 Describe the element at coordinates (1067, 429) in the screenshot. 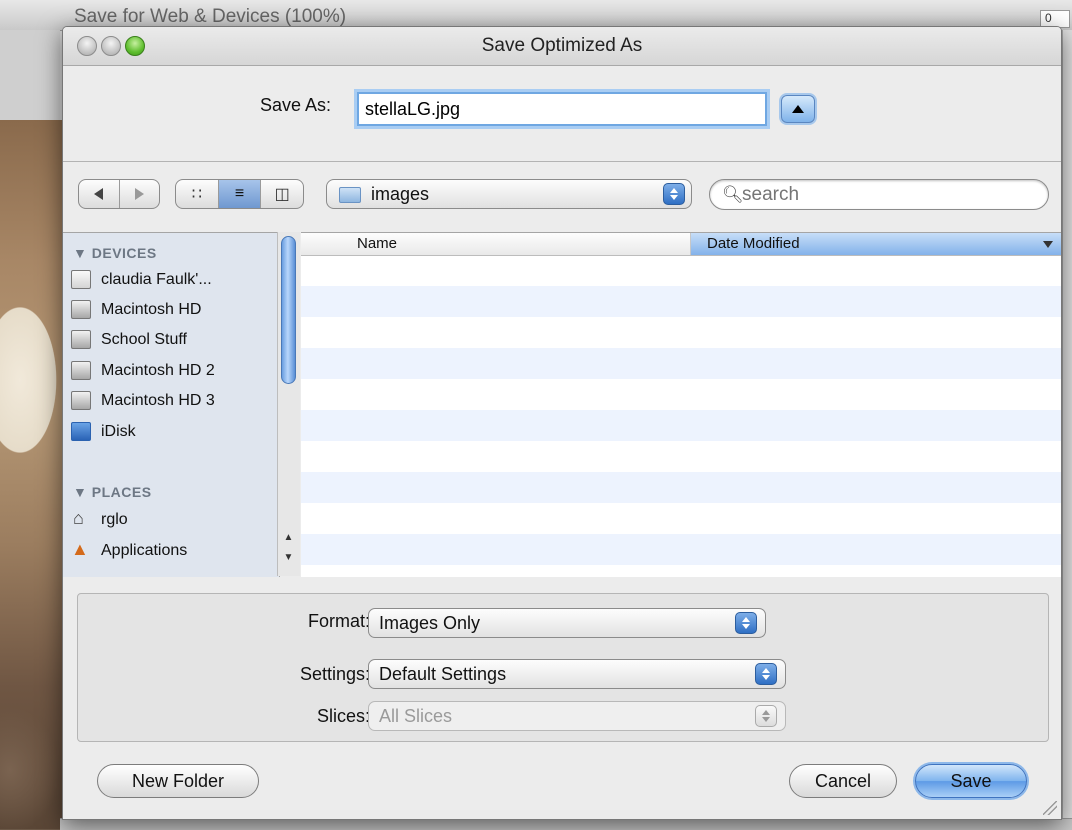

I see `background-right-edge` at that location.